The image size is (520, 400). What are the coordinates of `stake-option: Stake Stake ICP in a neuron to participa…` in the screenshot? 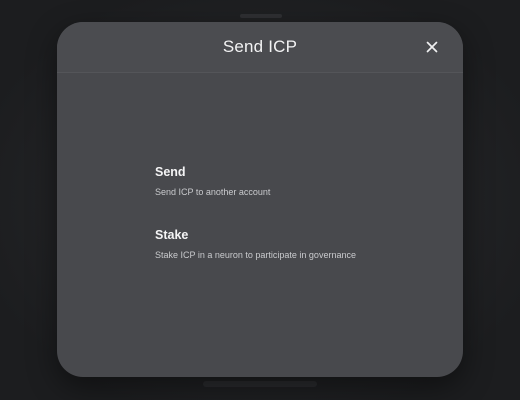 It's located at (280, 244).